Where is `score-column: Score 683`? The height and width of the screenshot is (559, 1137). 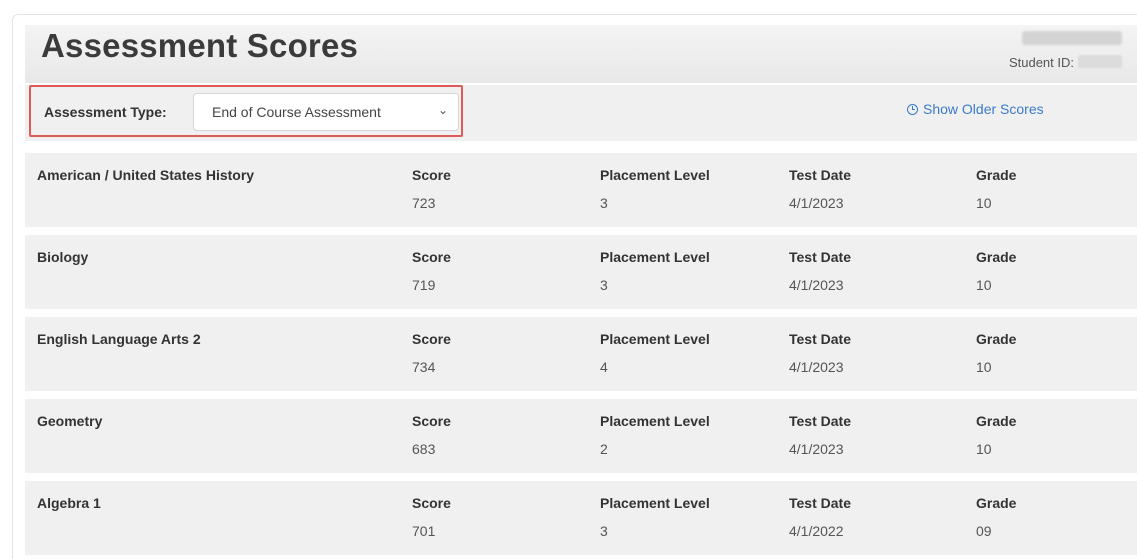
score-column: Score 683 is located at coordinates (431, 435).